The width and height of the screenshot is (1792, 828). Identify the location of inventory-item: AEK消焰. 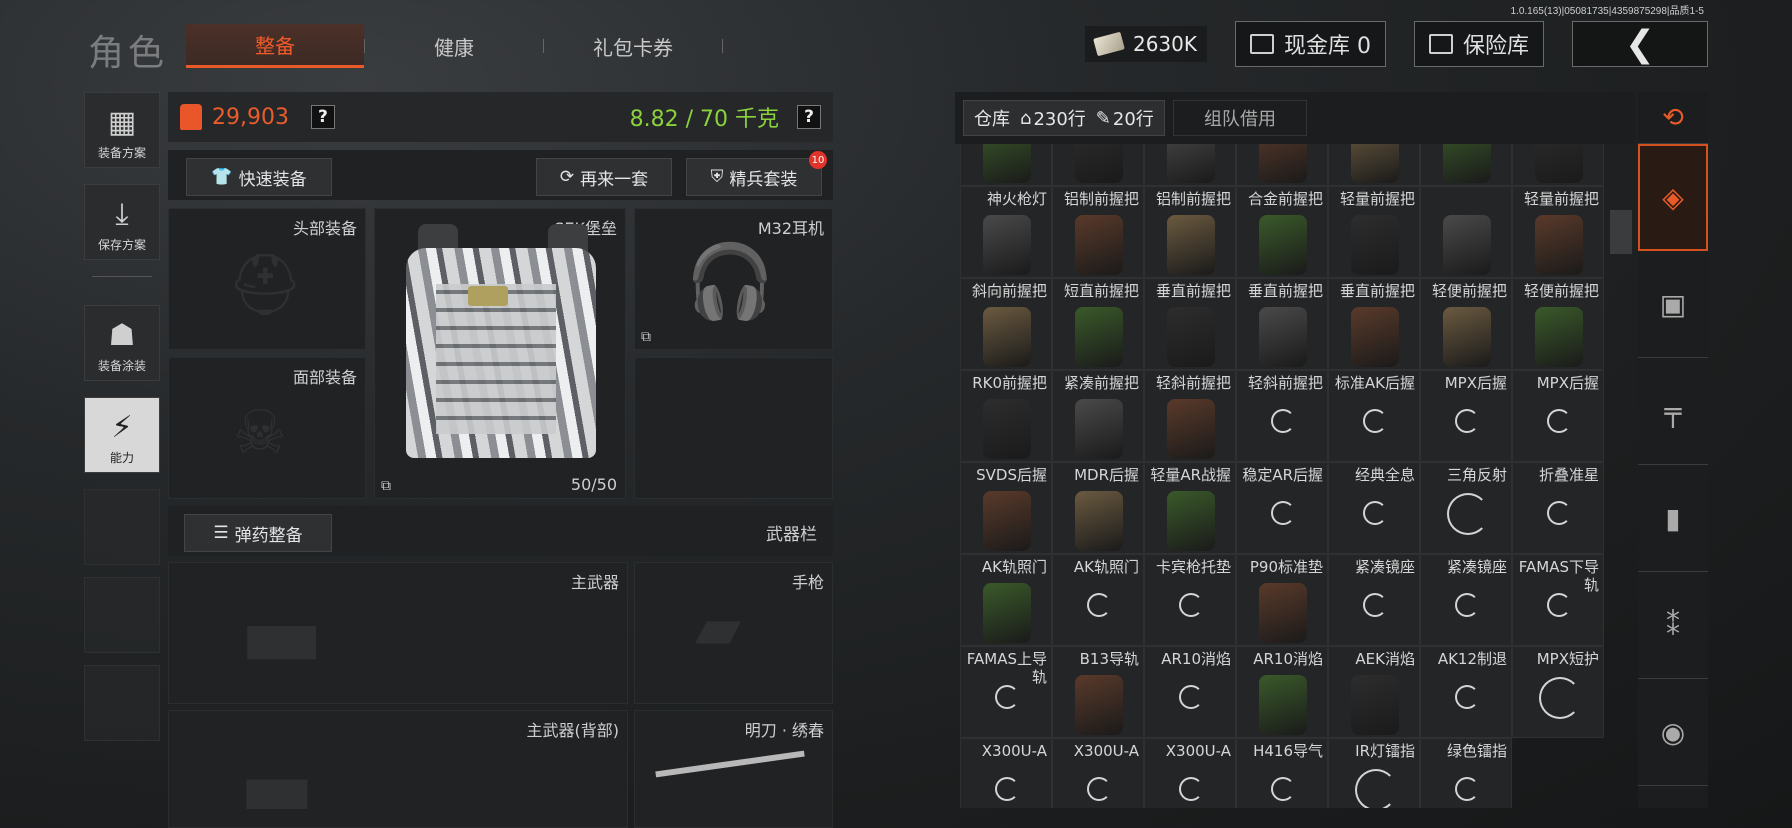
(1374, 692).